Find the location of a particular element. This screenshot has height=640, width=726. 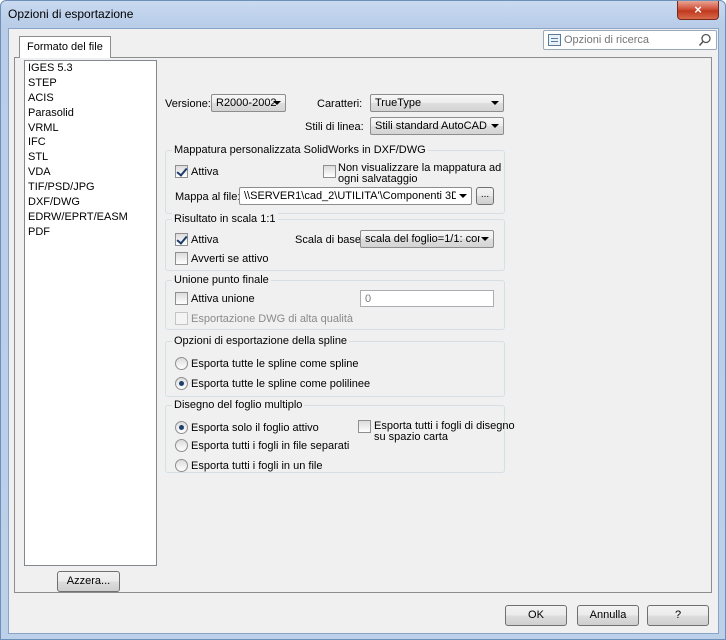

list-item: ACIS is located at coordinates (90, 98).